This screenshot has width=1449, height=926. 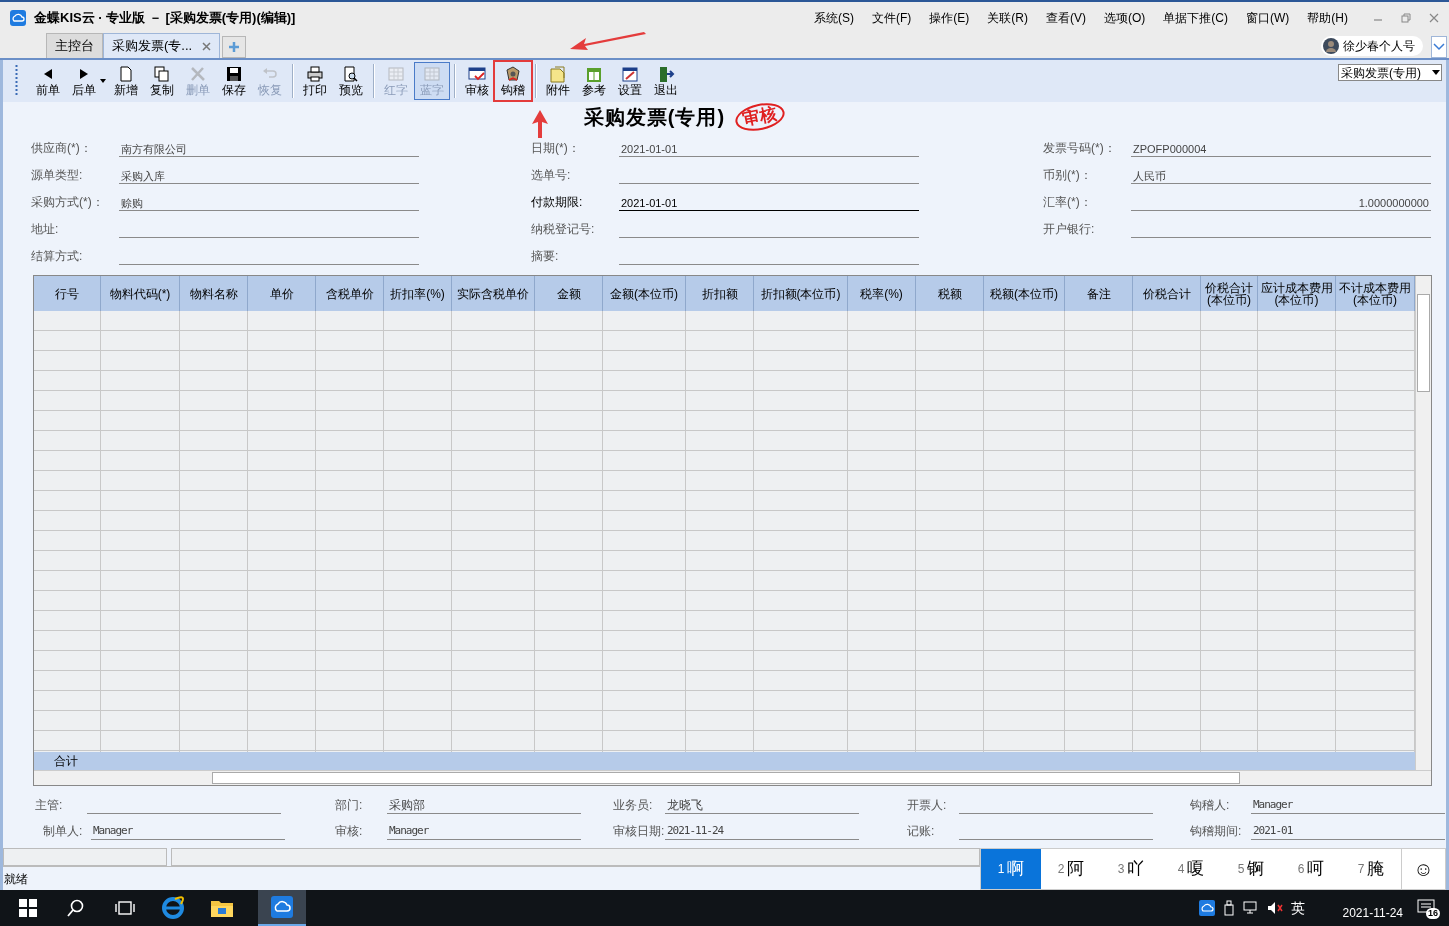 I want to click on toolbar-button: 前单, so click(x=48, y=81).